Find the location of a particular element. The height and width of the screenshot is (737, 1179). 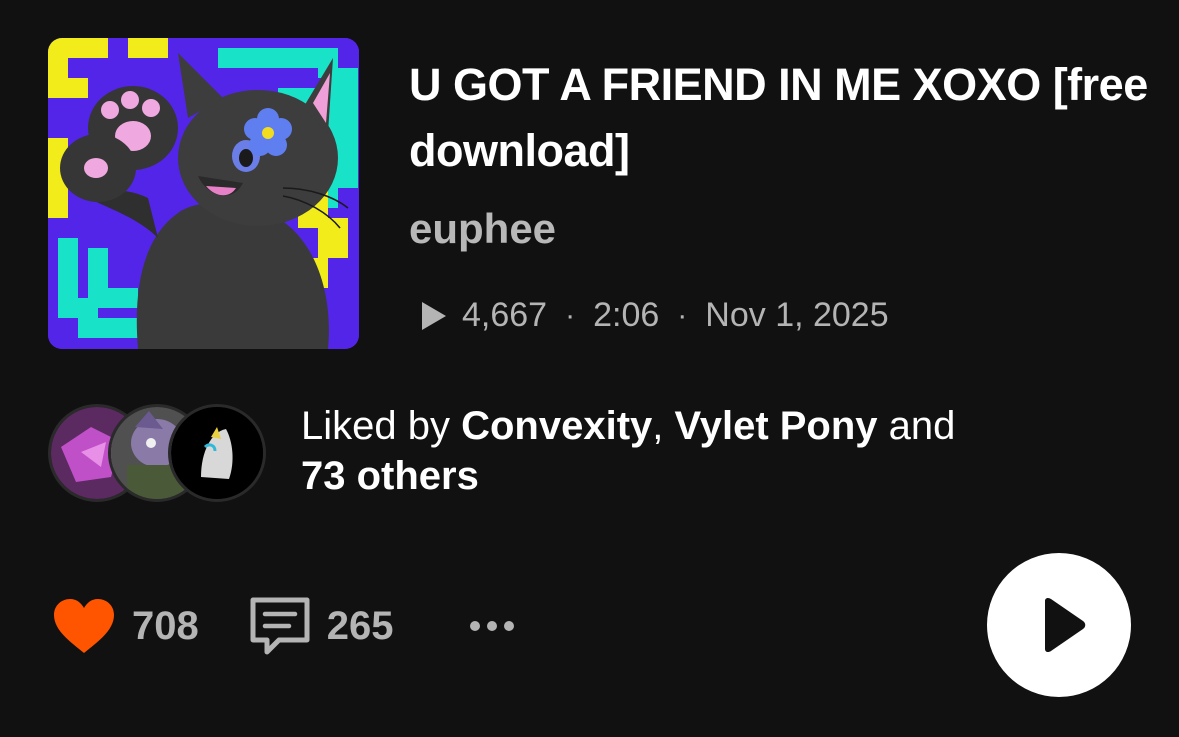

play-count-icon is located at coordinates (434, 315).